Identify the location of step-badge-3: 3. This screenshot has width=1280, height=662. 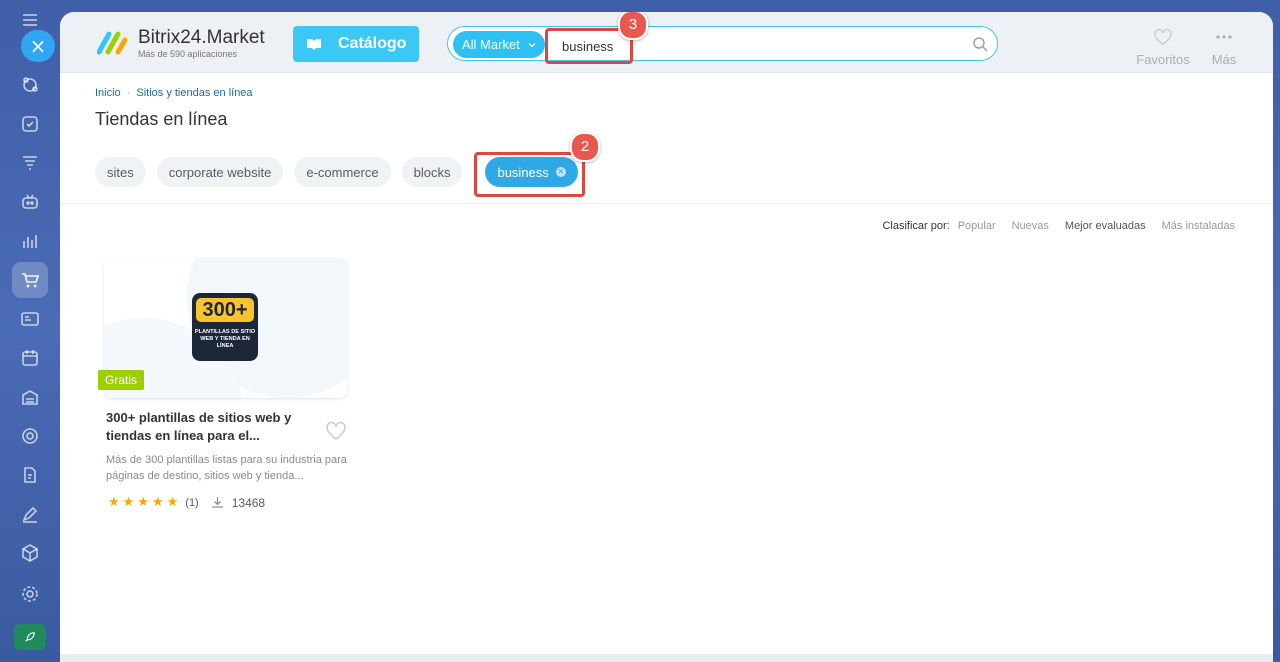
(633, 26).